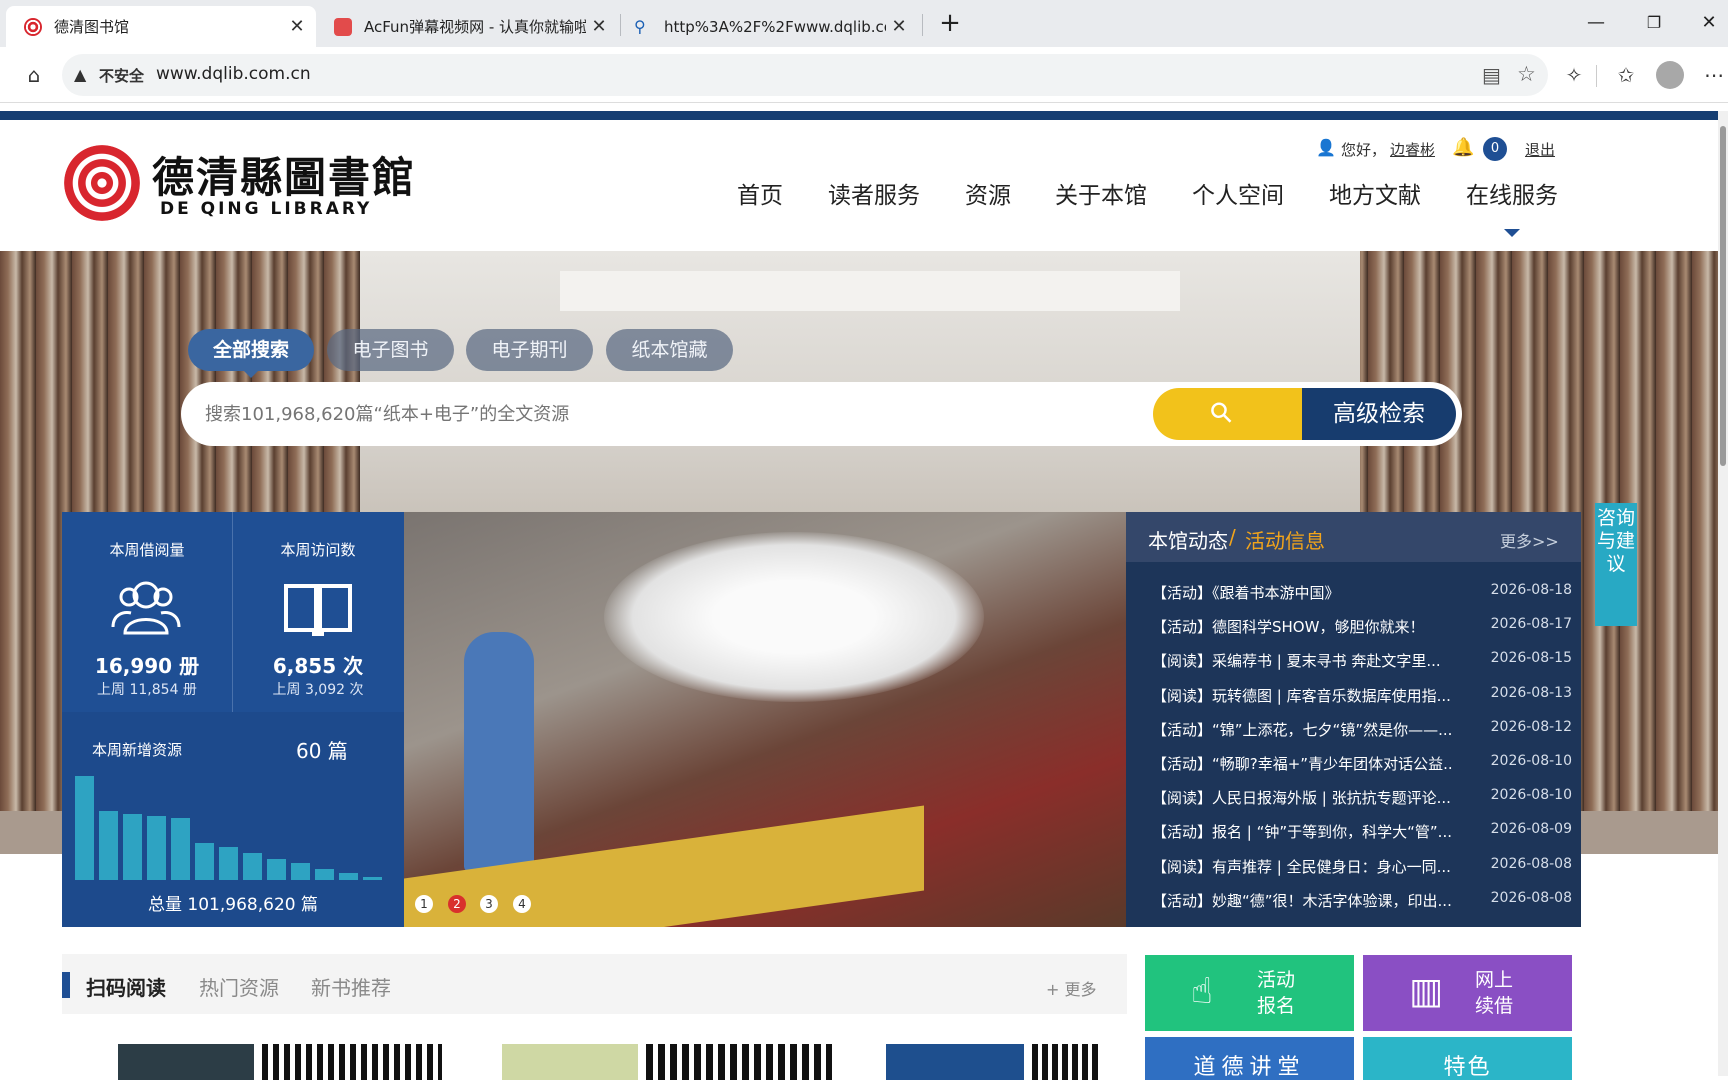 The height and width of the screenshot is (1081, 1728). Describe the element at coordinates (1491, 75) in the screenshot. I see `reader-view-icon: ▤` at that location.